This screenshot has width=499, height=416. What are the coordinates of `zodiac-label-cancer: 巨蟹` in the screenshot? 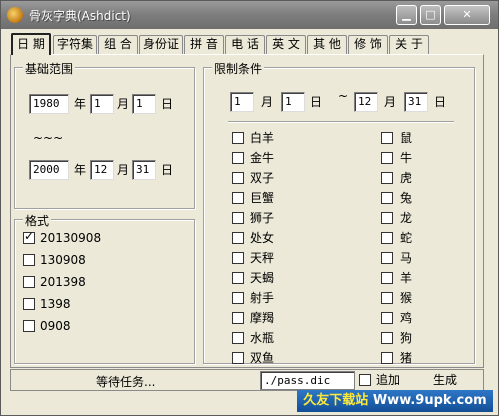 It's located at (262, 198).